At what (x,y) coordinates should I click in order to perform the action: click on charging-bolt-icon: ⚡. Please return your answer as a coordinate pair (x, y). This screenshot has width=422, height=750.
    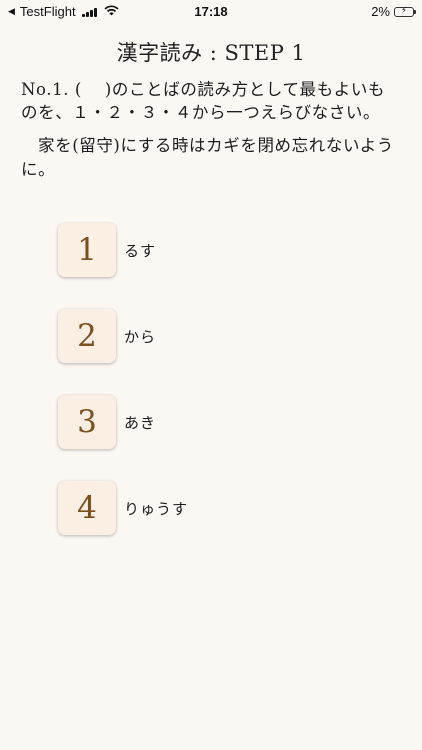
    Looking at the image, I should click on (404, 9).